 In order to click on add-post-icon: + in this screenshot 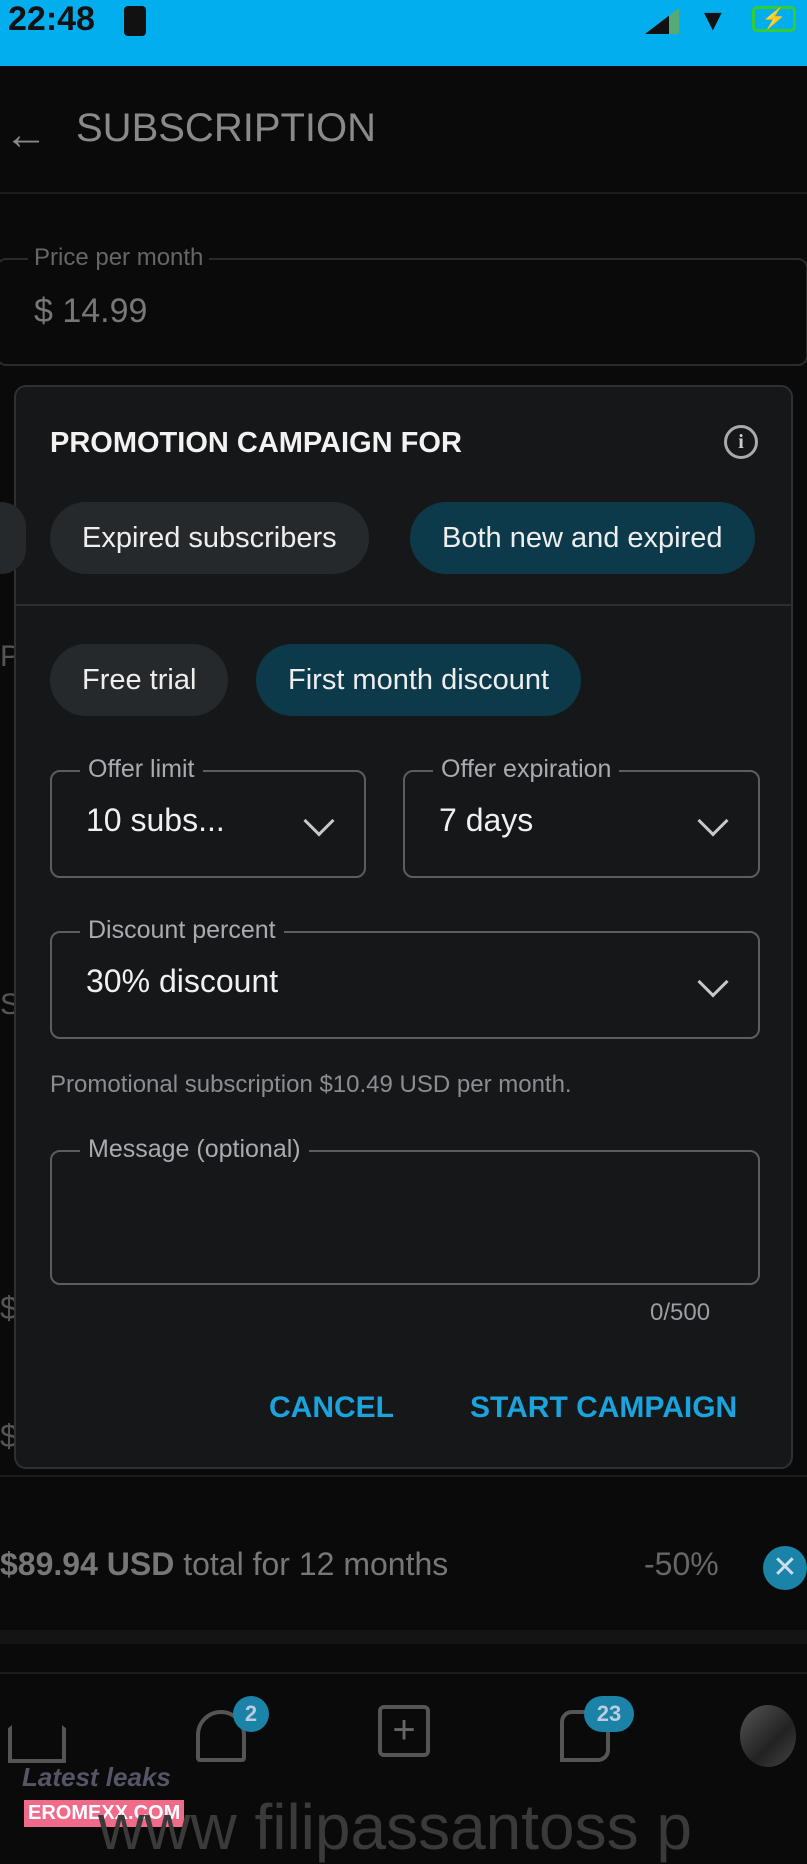, I will do `click(404, 1731)`.